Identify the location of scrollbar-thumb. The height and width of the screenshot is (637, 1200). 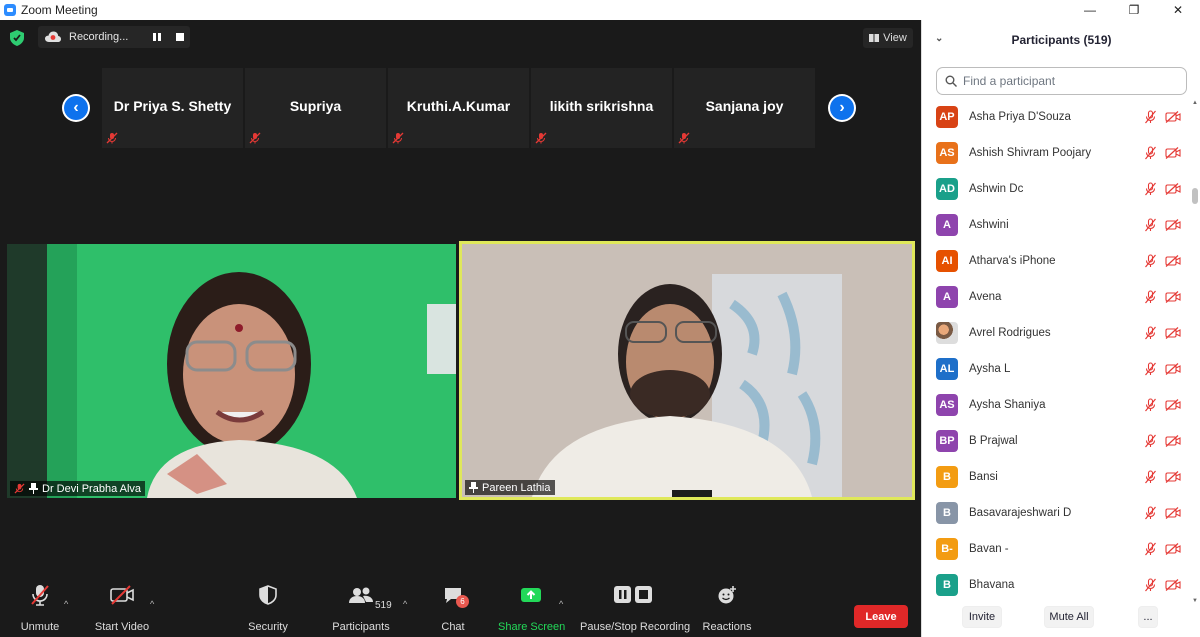
(1195, 196).